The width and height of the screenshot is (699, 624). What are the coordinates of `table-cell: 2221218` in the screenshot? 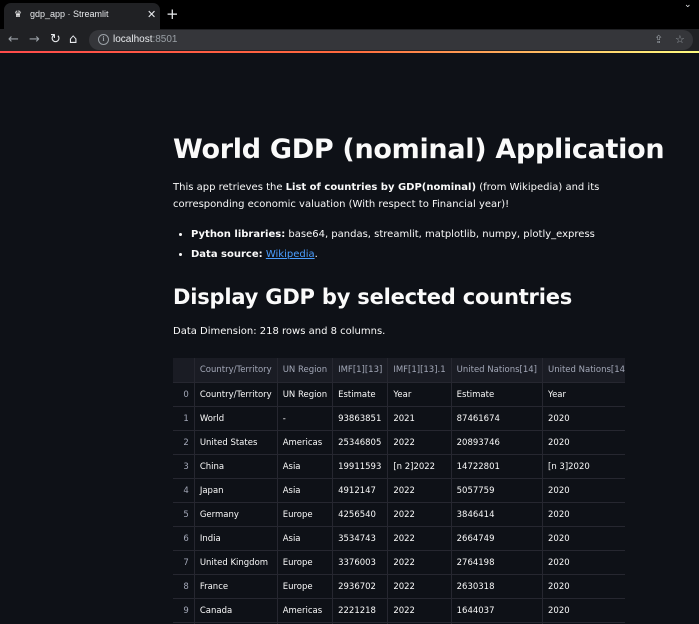 It's located at (360, 610).